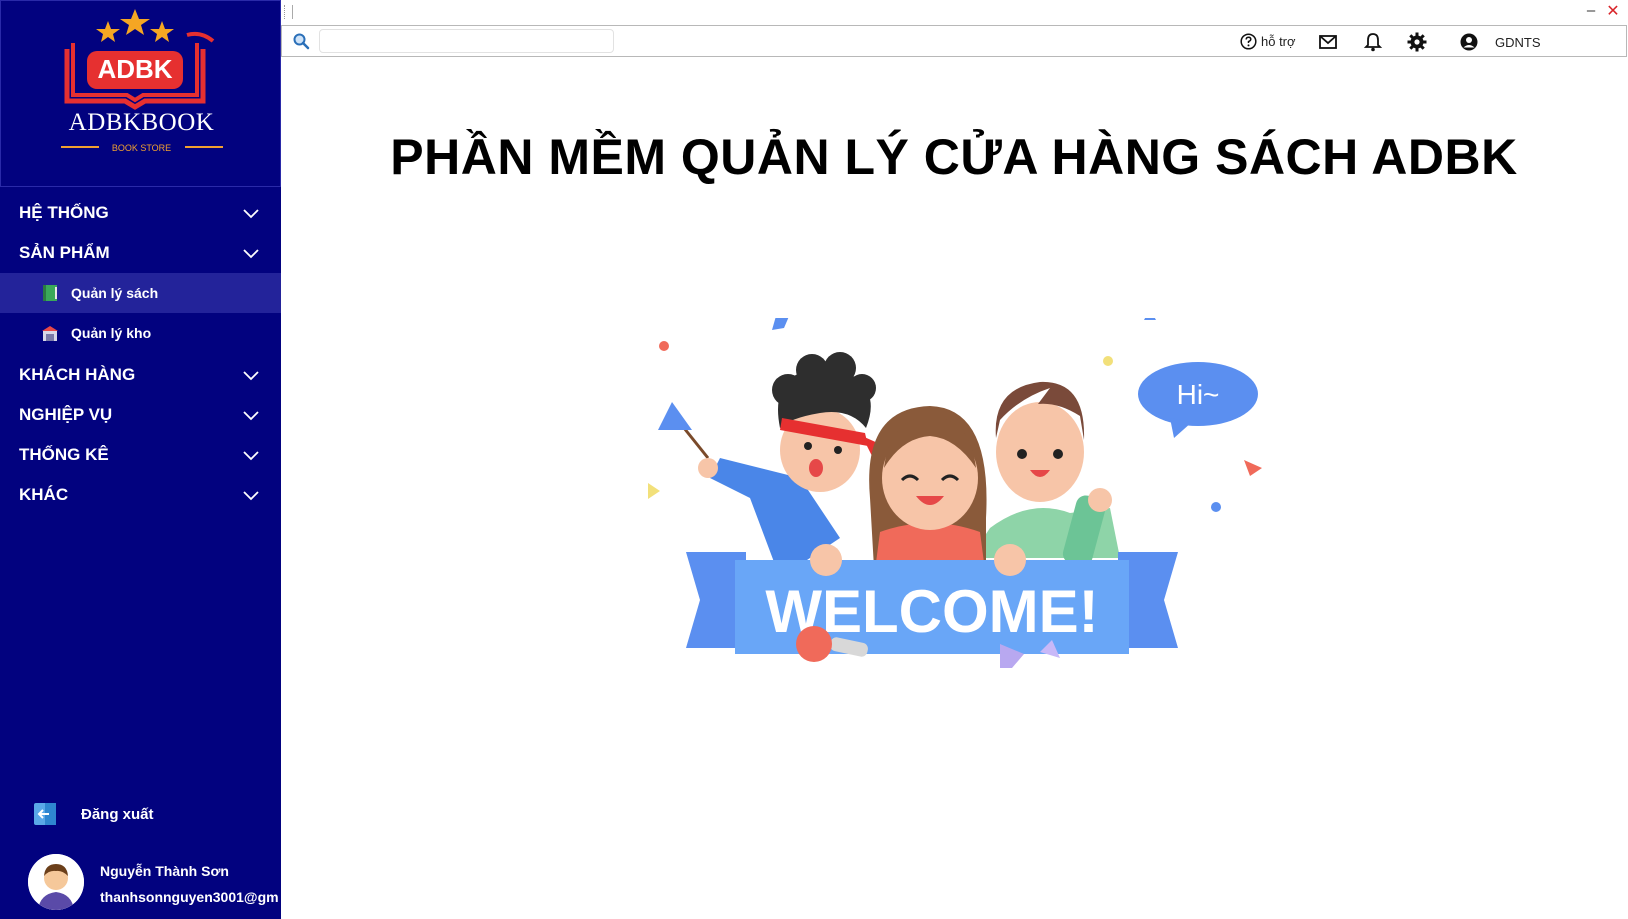  What do you see at coordinates (955, 493) in the screenshot?
I see `welcome-illustration: Hi~ WELCOME!` at bounding box center [955, 493].